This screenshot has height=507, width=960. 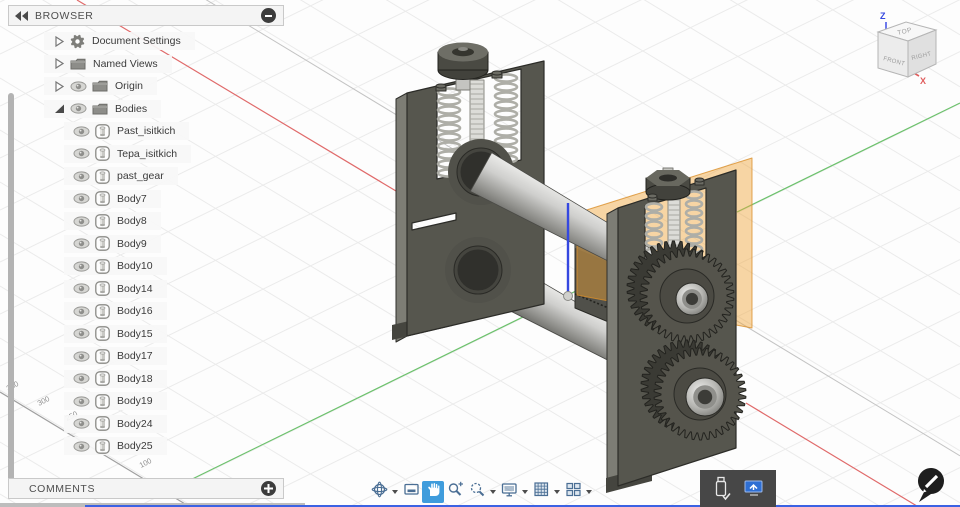 I want to click on tree-item-label: Tepa_isitkich, so click(x=147, y=153).